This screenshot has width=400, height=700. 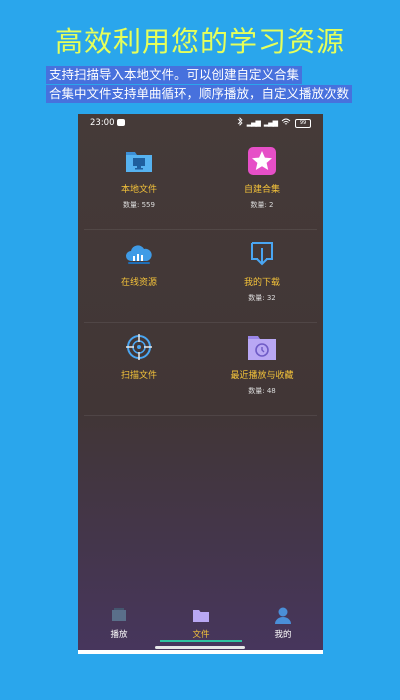 What do you see at coordinates (200, 647) in the screenshot?
I see `home-indicator` at bounding box center [200, 647].